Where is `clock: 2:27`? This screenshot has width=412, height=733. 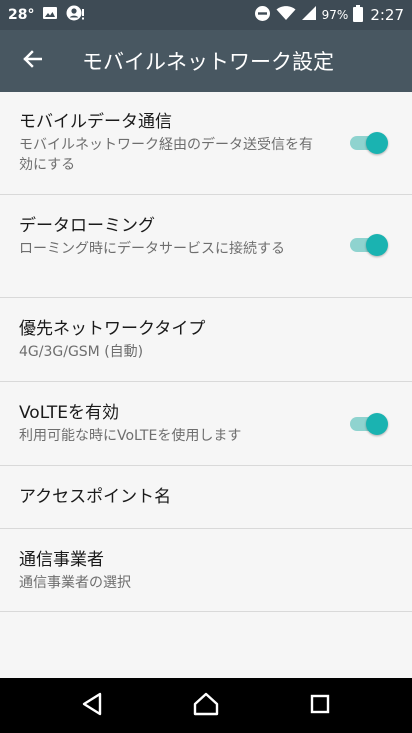
clock: 2:27 is located at coordinates (387, 15).